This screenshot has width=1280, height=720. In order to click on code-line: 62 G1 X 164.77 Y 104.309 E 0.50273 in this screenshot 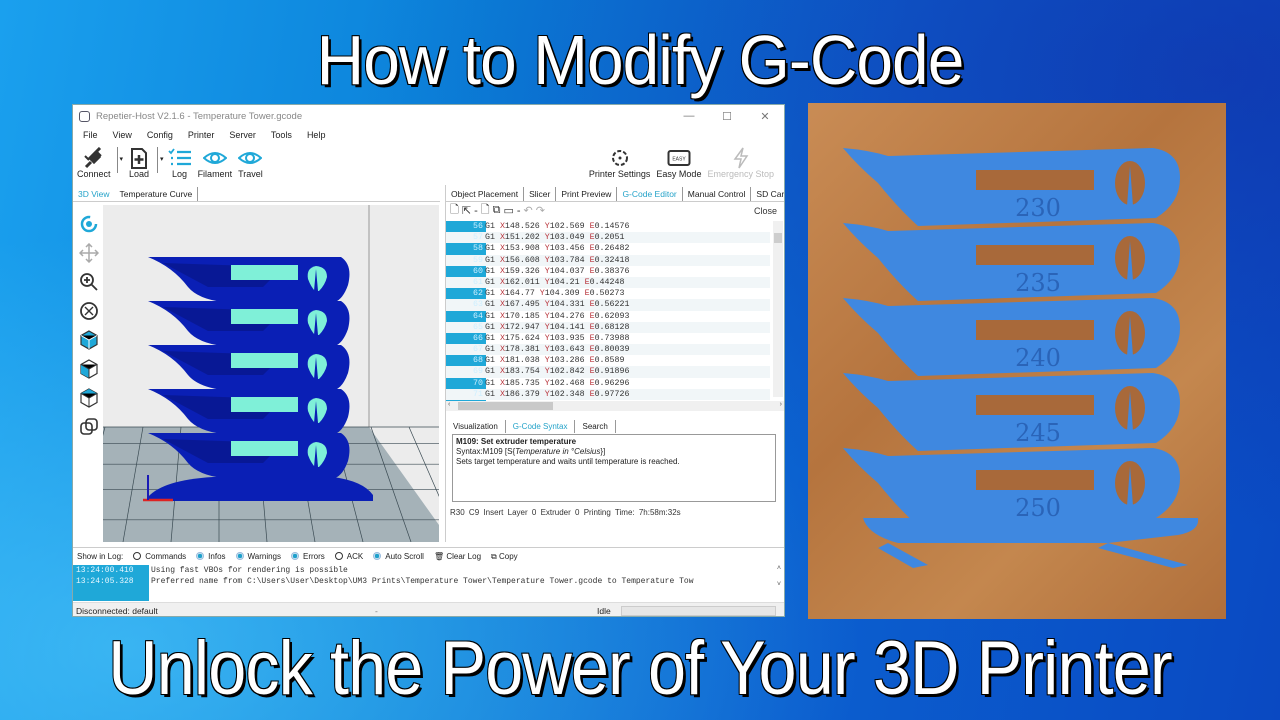, I will do `click(608, 293)`.